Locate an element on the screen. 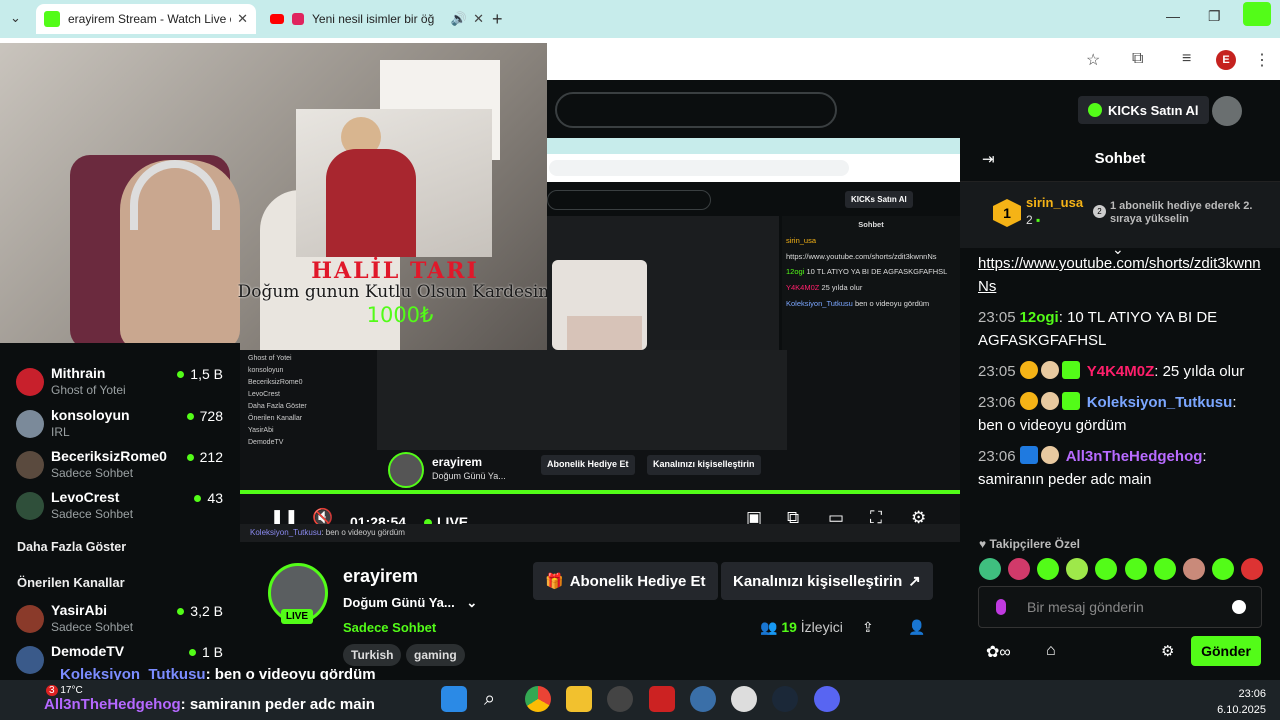  tab-list-icon: ⌄ is located at coordinates (15, 18).